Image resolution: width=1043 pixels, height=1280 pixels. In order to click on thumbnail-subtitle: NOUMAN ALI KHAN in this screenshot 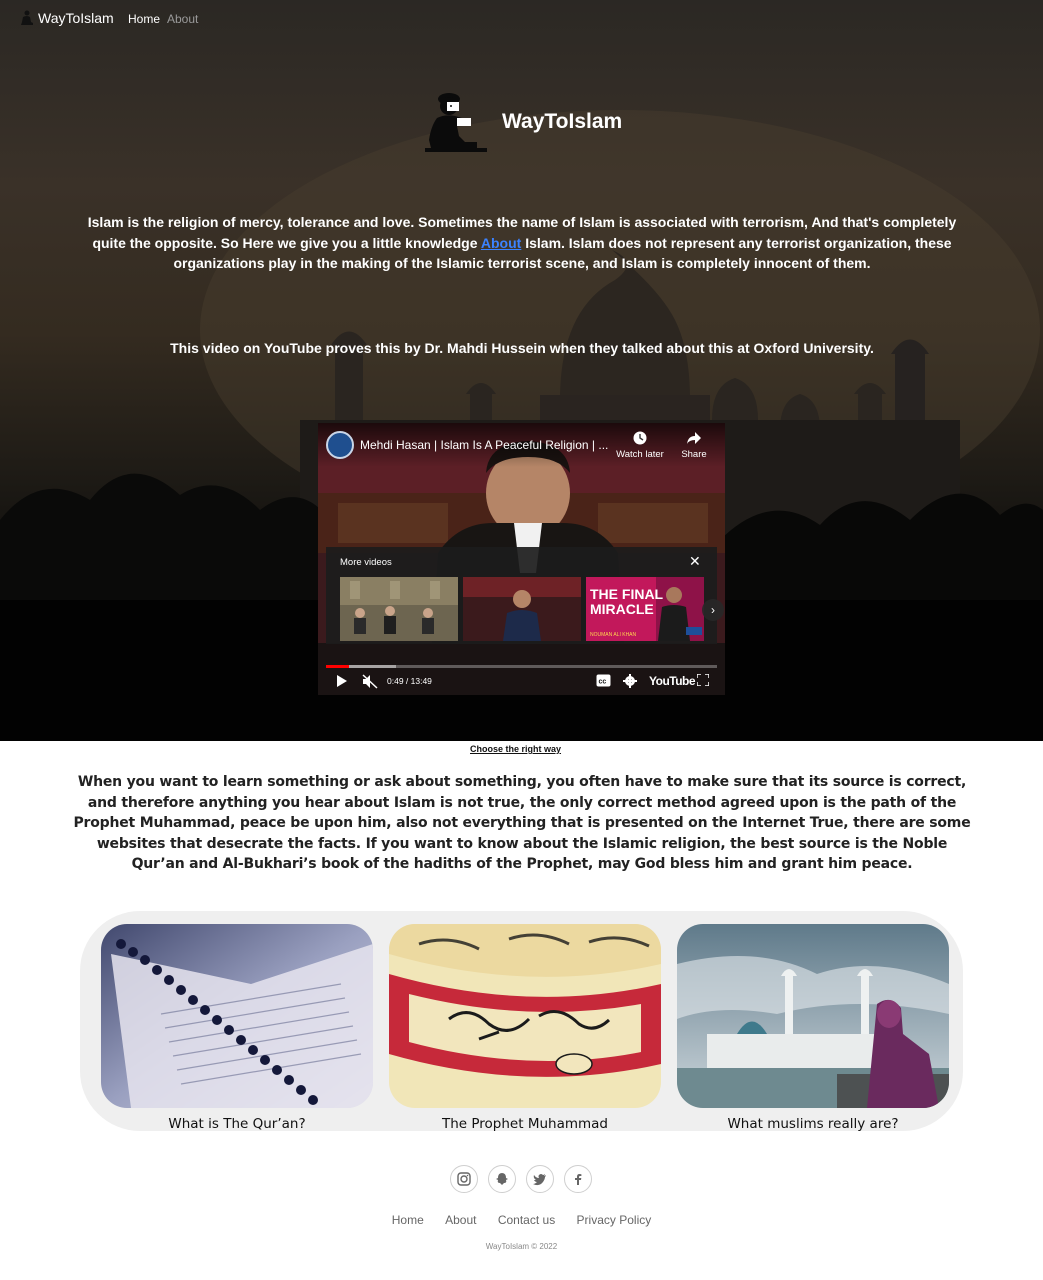, I will do `click(613, 635)`.